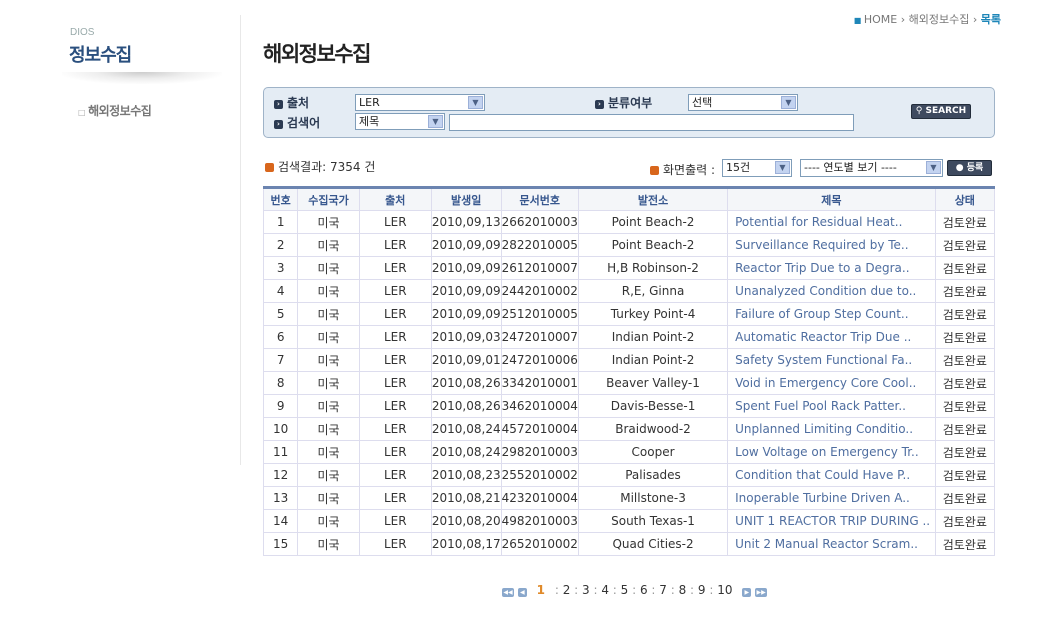 The image size is (1059, 631). I want to click on cell-plant: Cooper, so click(653, 452).